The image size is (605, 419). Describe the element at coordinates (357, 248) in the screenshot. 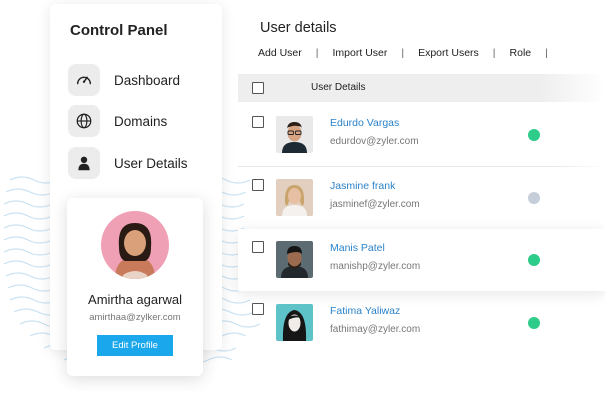

I see `user-name-link: Manis Patel` at that location.